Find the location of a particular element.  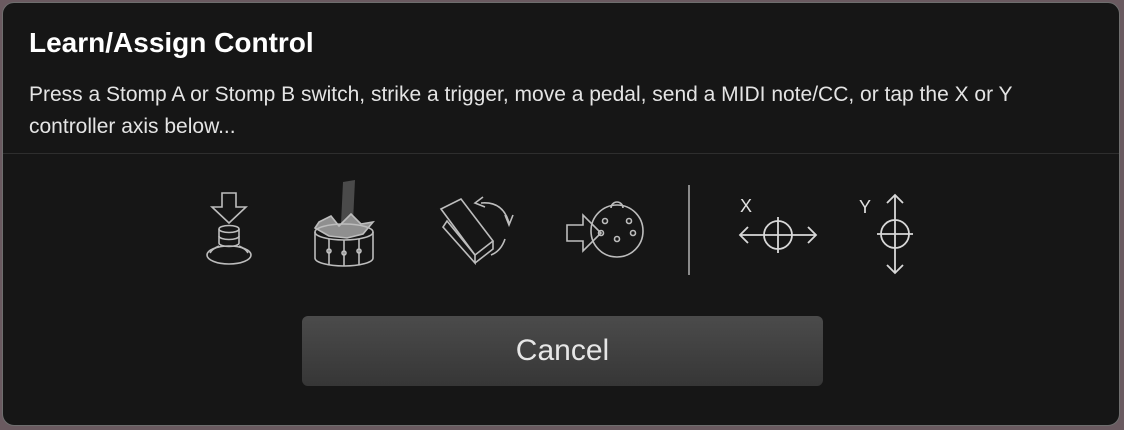

x-axis-crosshair-icon is located at coordinates (778, 235).